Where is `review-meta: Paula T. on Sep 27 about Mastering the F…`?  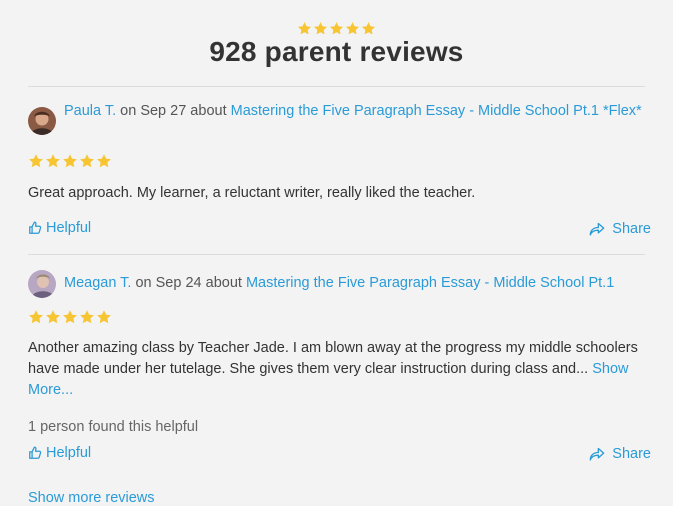 review-meta: Paula T. on Sep 27 about Mastering the F… is located at coordinates (359, 111).